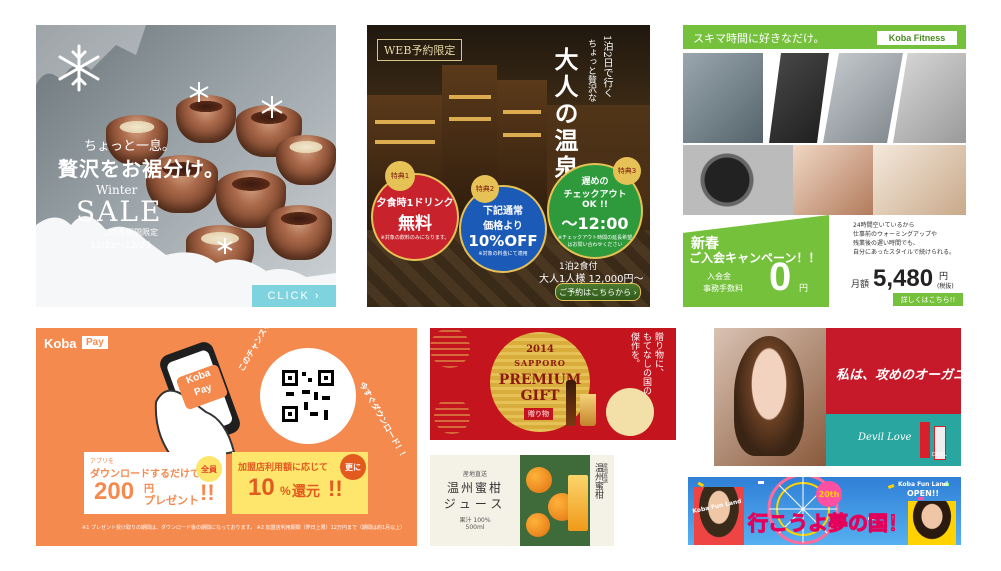 Image resolution: width=1001 pixels, height=571 pixels. Describe the element at coordinates (171, 500) in the screenshot. I see `pay-l-c: プレゼント` at that location.